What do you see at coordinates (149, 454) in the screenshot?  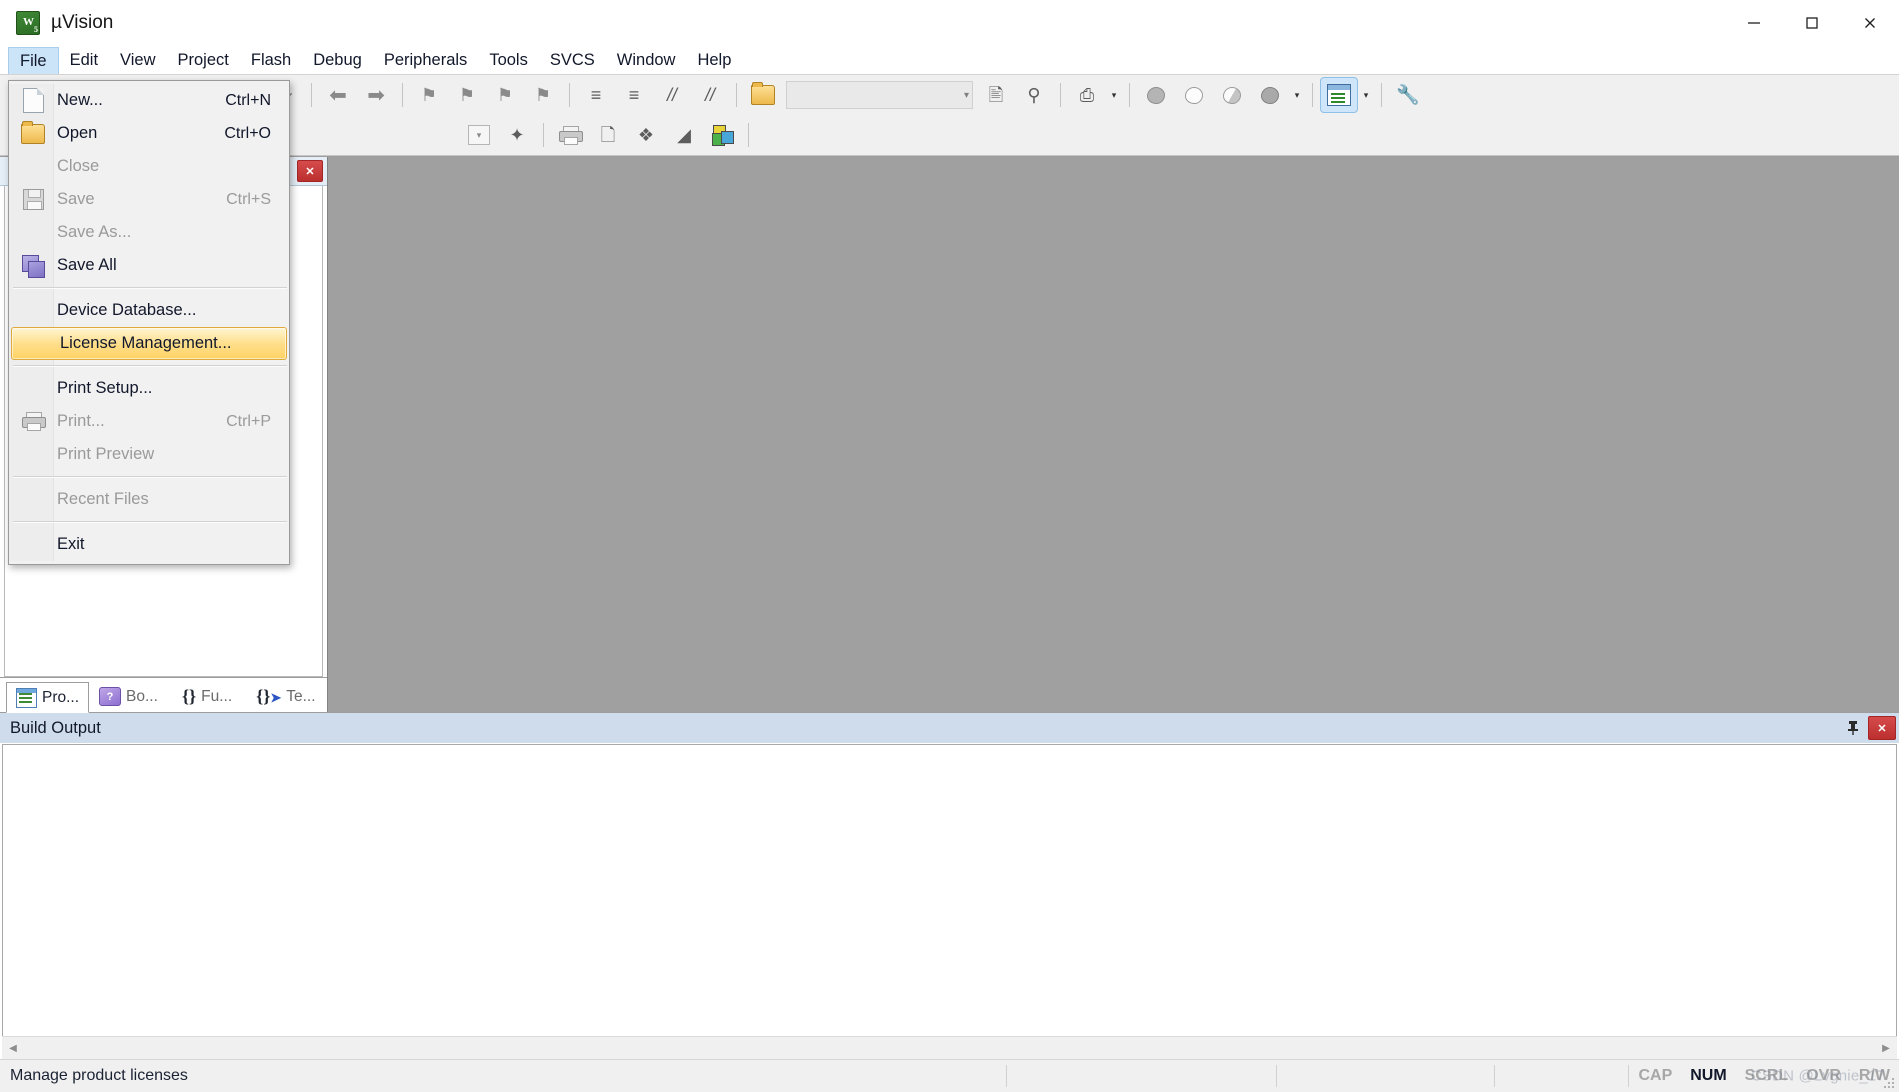 I see `menu-item-print-preview: Print Preview` at bounding box center [149, 454].